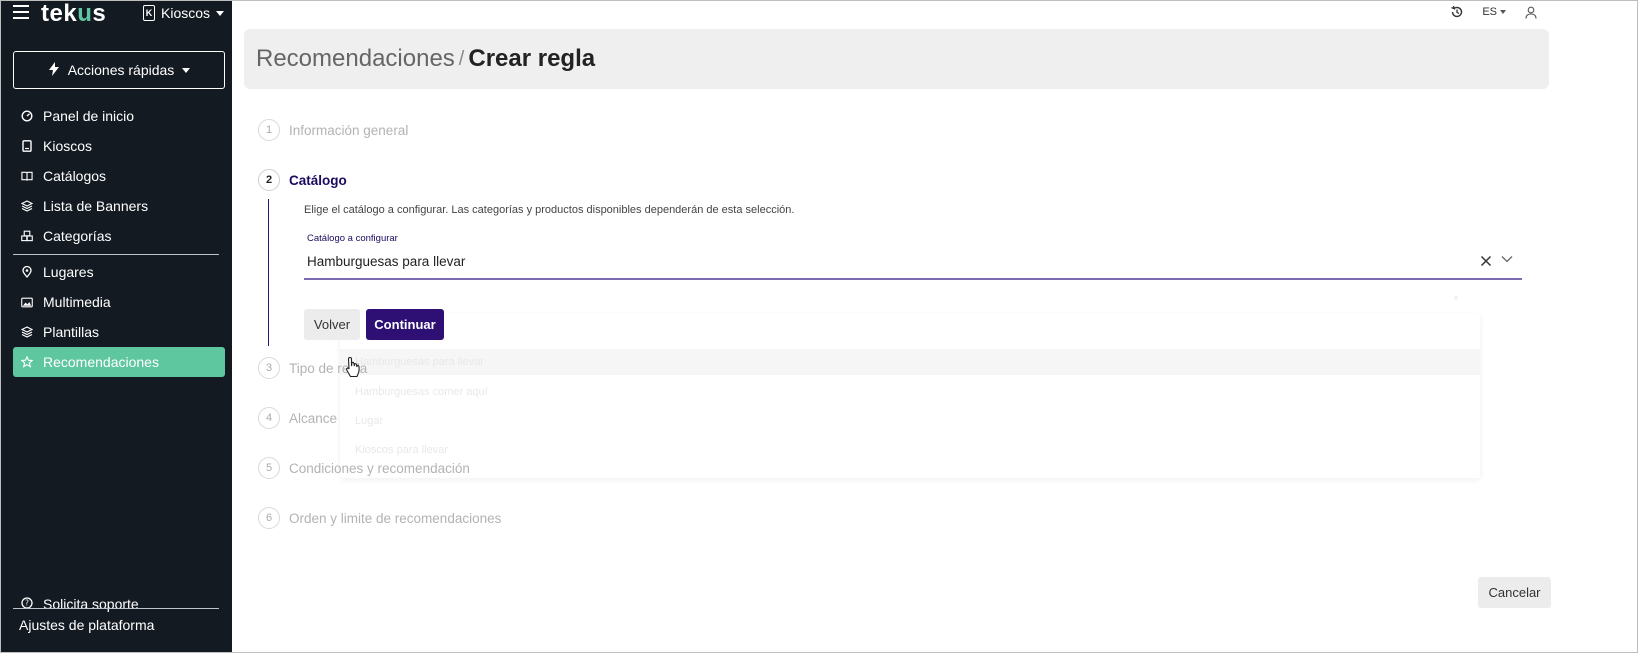  I want to click on language-label: ES, so click(1489, 12).